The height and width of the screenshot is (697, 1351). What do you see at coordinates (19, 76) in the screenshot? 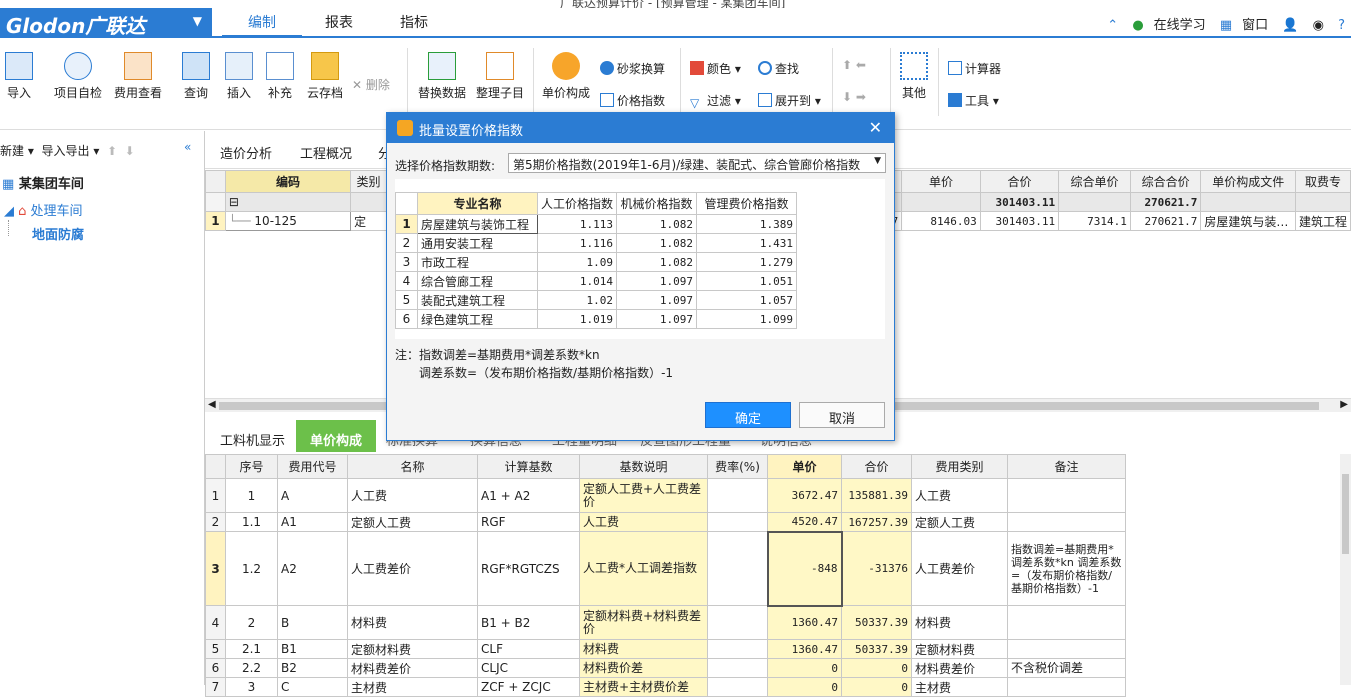
I see `import-button: 导入` at bounding box center [19, 76].